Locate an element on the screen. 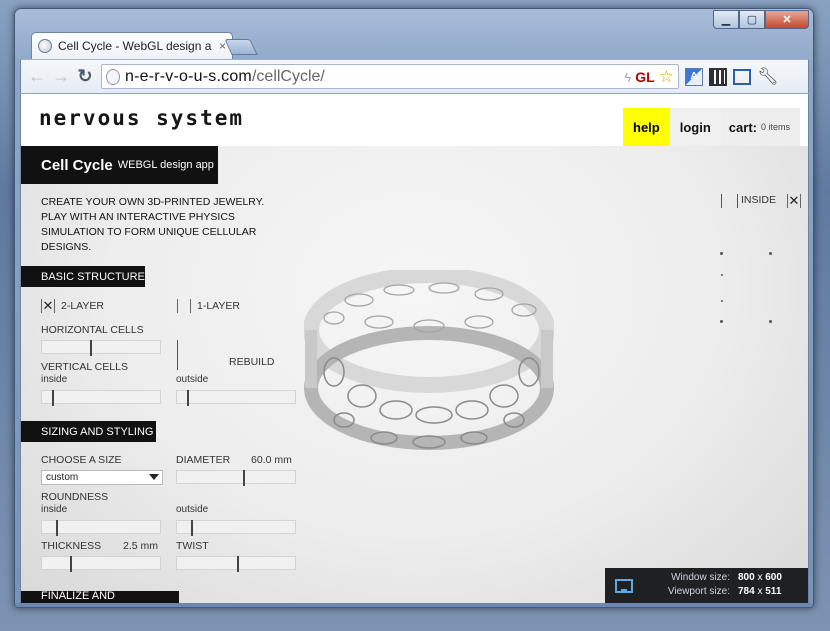 This screenshot has width=830, height=631. viewport-size-row: Viewport size: 784 x 511 is located at coordinates (730, 591).